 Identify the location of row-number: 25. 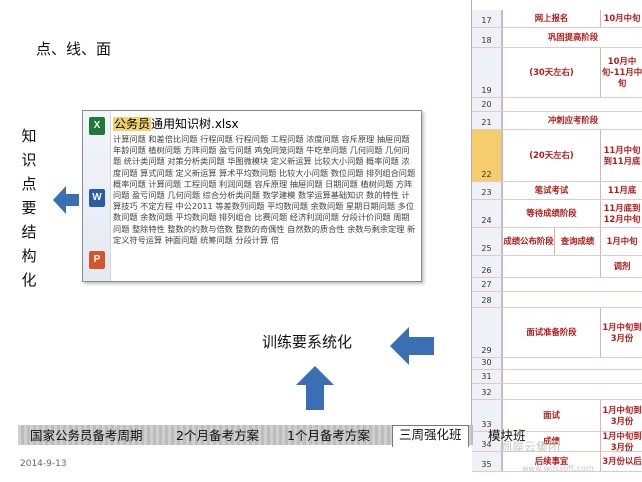
(487, 241).